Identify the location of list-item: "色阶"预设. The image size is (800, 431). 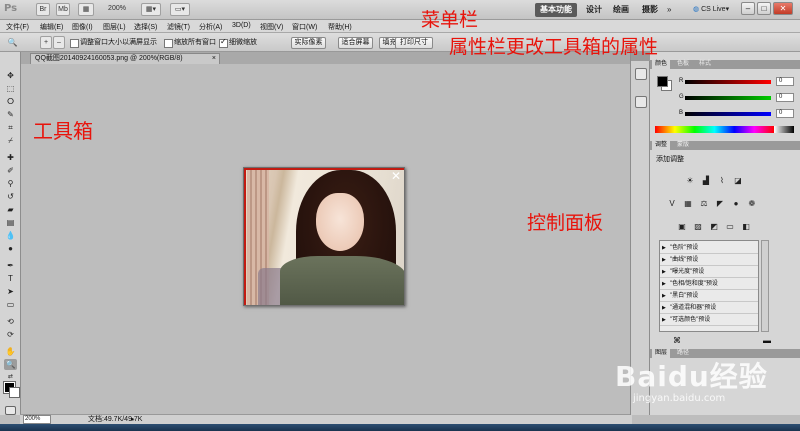
(709, 248).